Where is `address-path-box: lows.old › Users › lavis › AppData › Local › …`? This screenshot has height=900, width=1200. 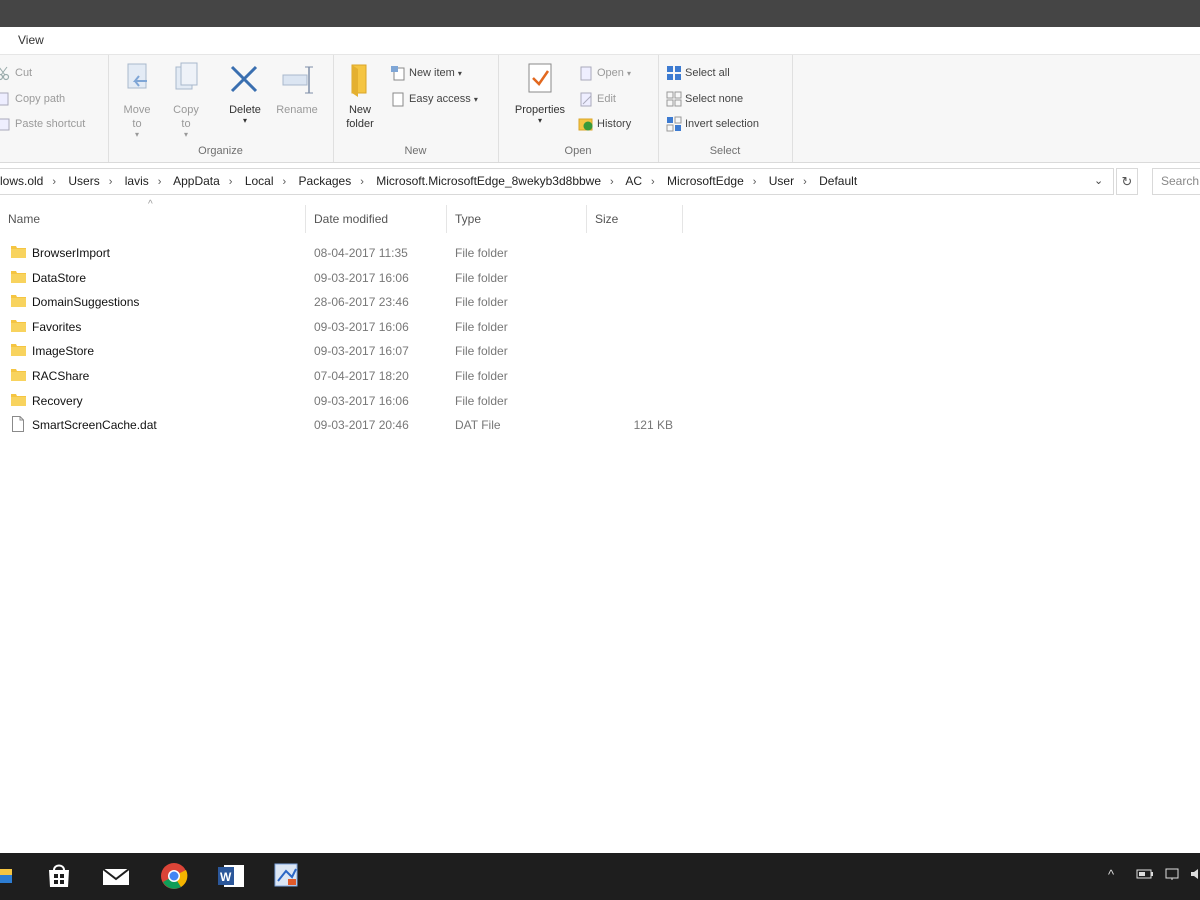 address-path-box: lows.old › Users › lavis › AppData › Local › … is located at coordinates (557, 181).